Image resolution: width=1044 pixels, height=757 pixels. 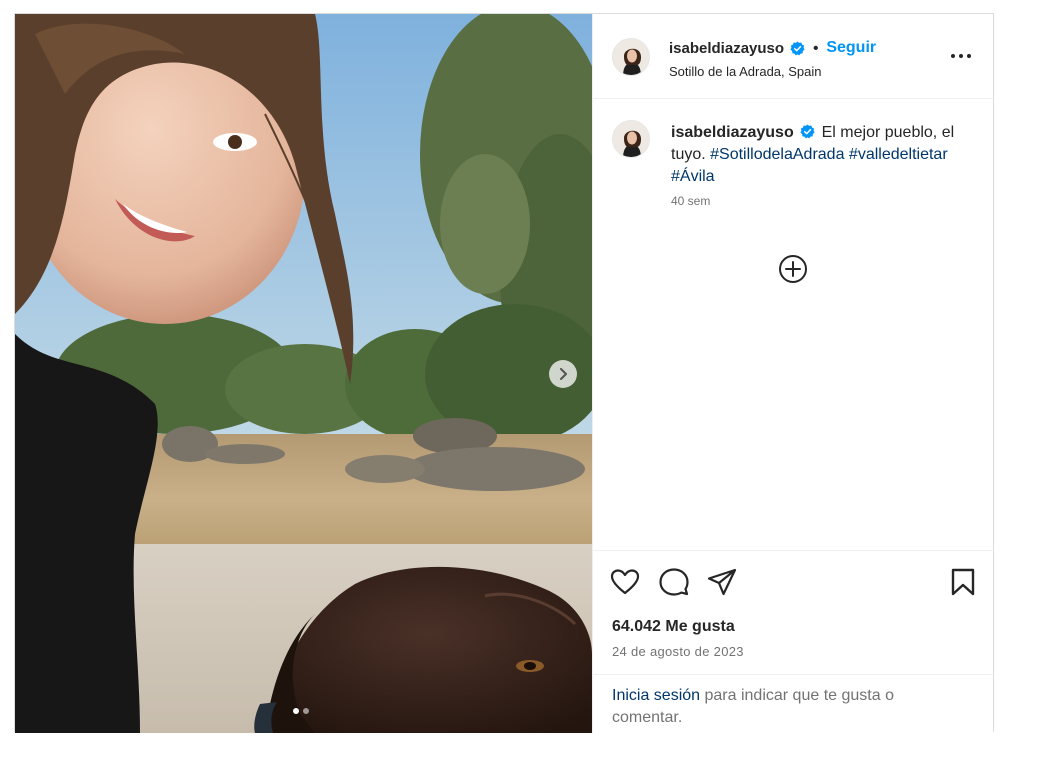 What do you see at coordinates (693, 176) in the screenshot?
I see `hashtag-link: #Ávila` at bounding box center [693, 176].